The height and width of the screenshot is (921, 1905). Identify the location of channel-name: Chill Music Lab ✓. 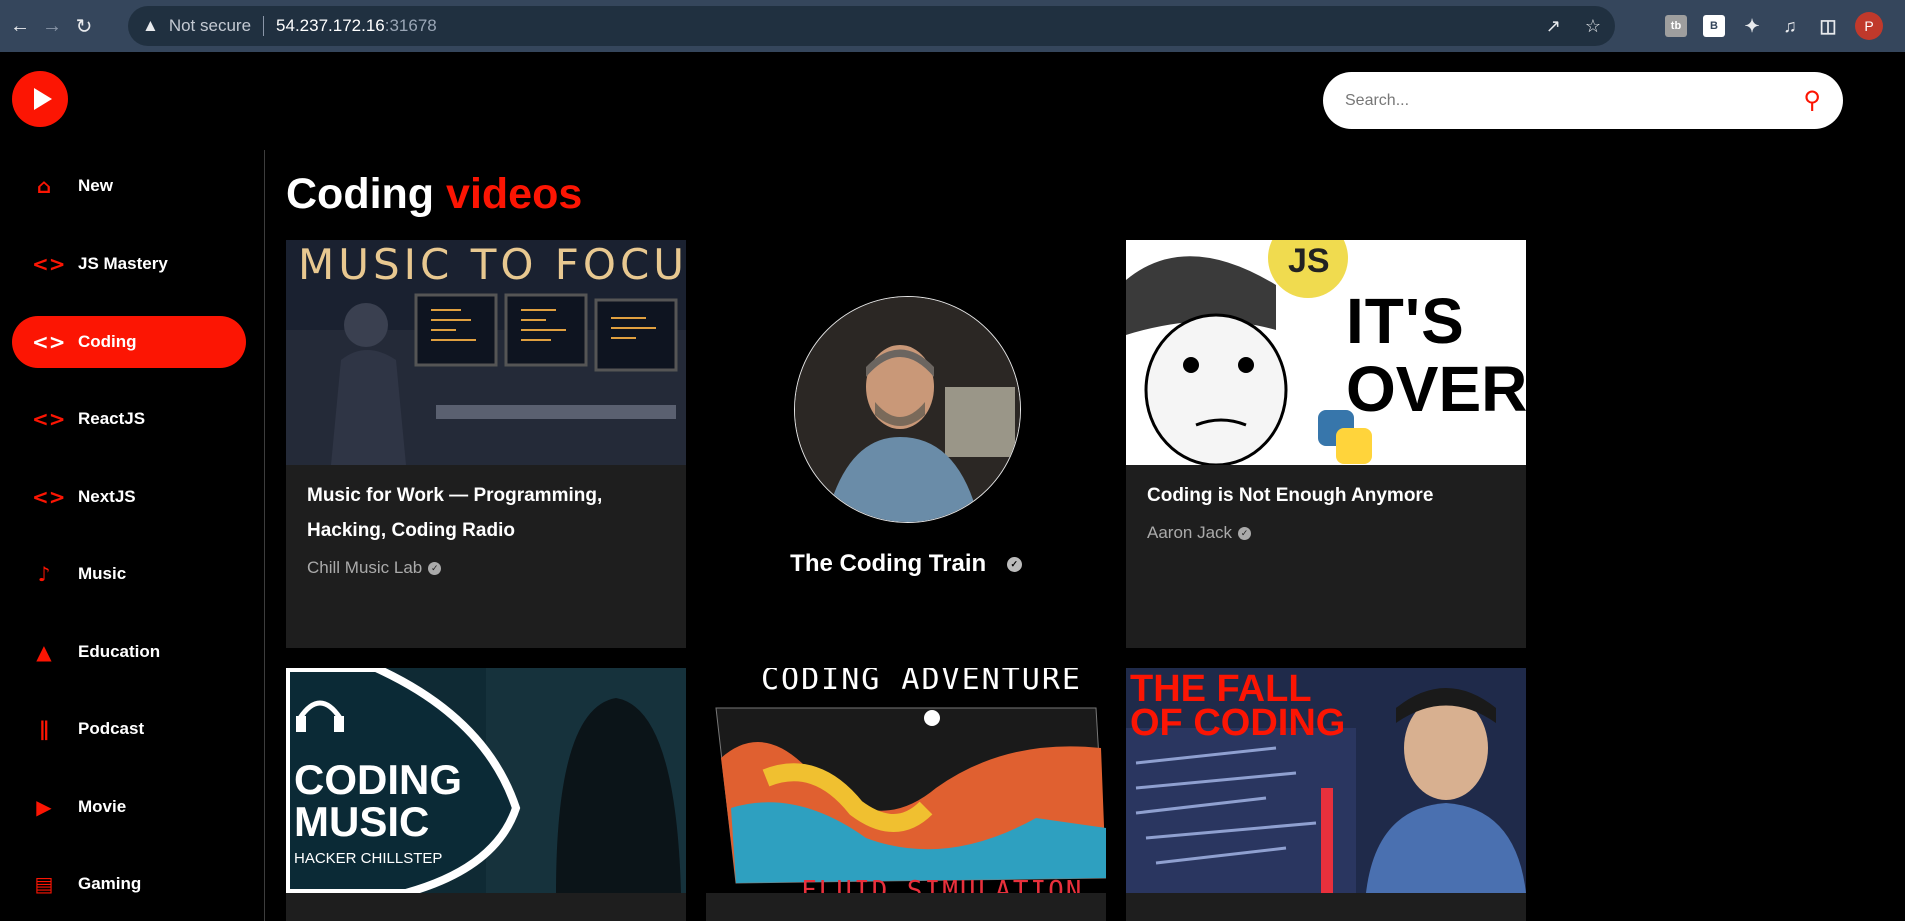
(374, 568).